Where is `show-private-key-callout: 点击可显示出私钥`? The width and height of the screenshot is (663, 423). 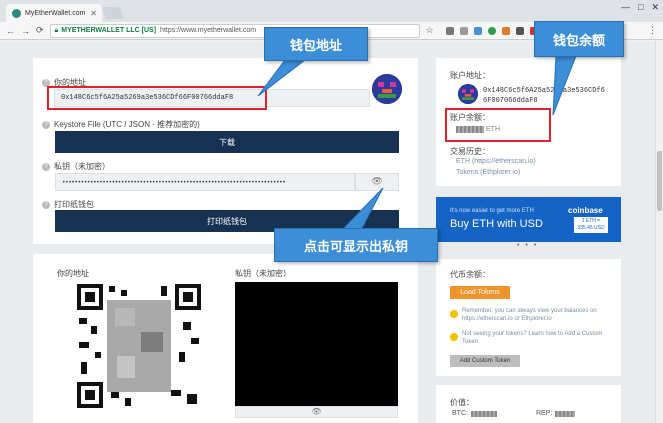
show-private-key-callout: 点击可显示出私钥 is located at coordinates (356, 245).